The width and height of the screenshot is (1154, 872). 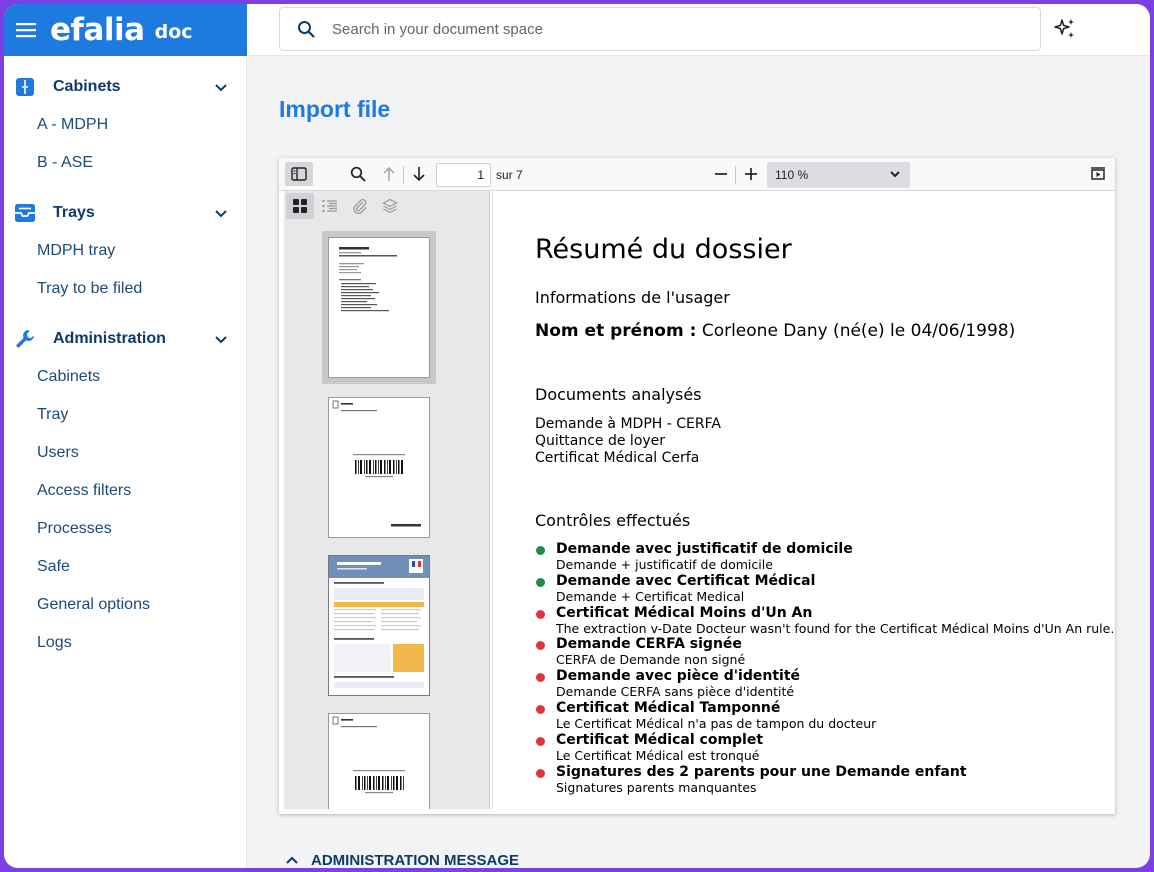 What do you see at coordinates (658, 755) in the screenshot?
I see `control-description: Le Certificat Médical est tronqué` at bounding box center [658, 755].